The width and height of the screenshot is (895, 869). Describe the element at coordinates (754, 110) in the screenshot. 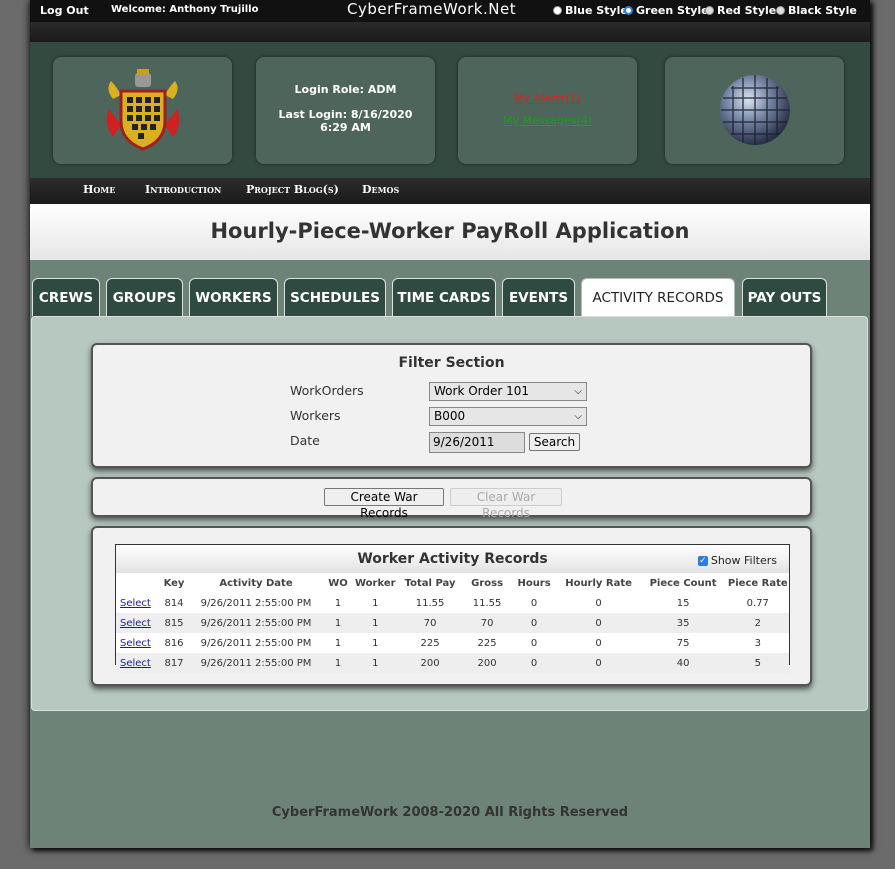

I see `globe-panel` at that location.